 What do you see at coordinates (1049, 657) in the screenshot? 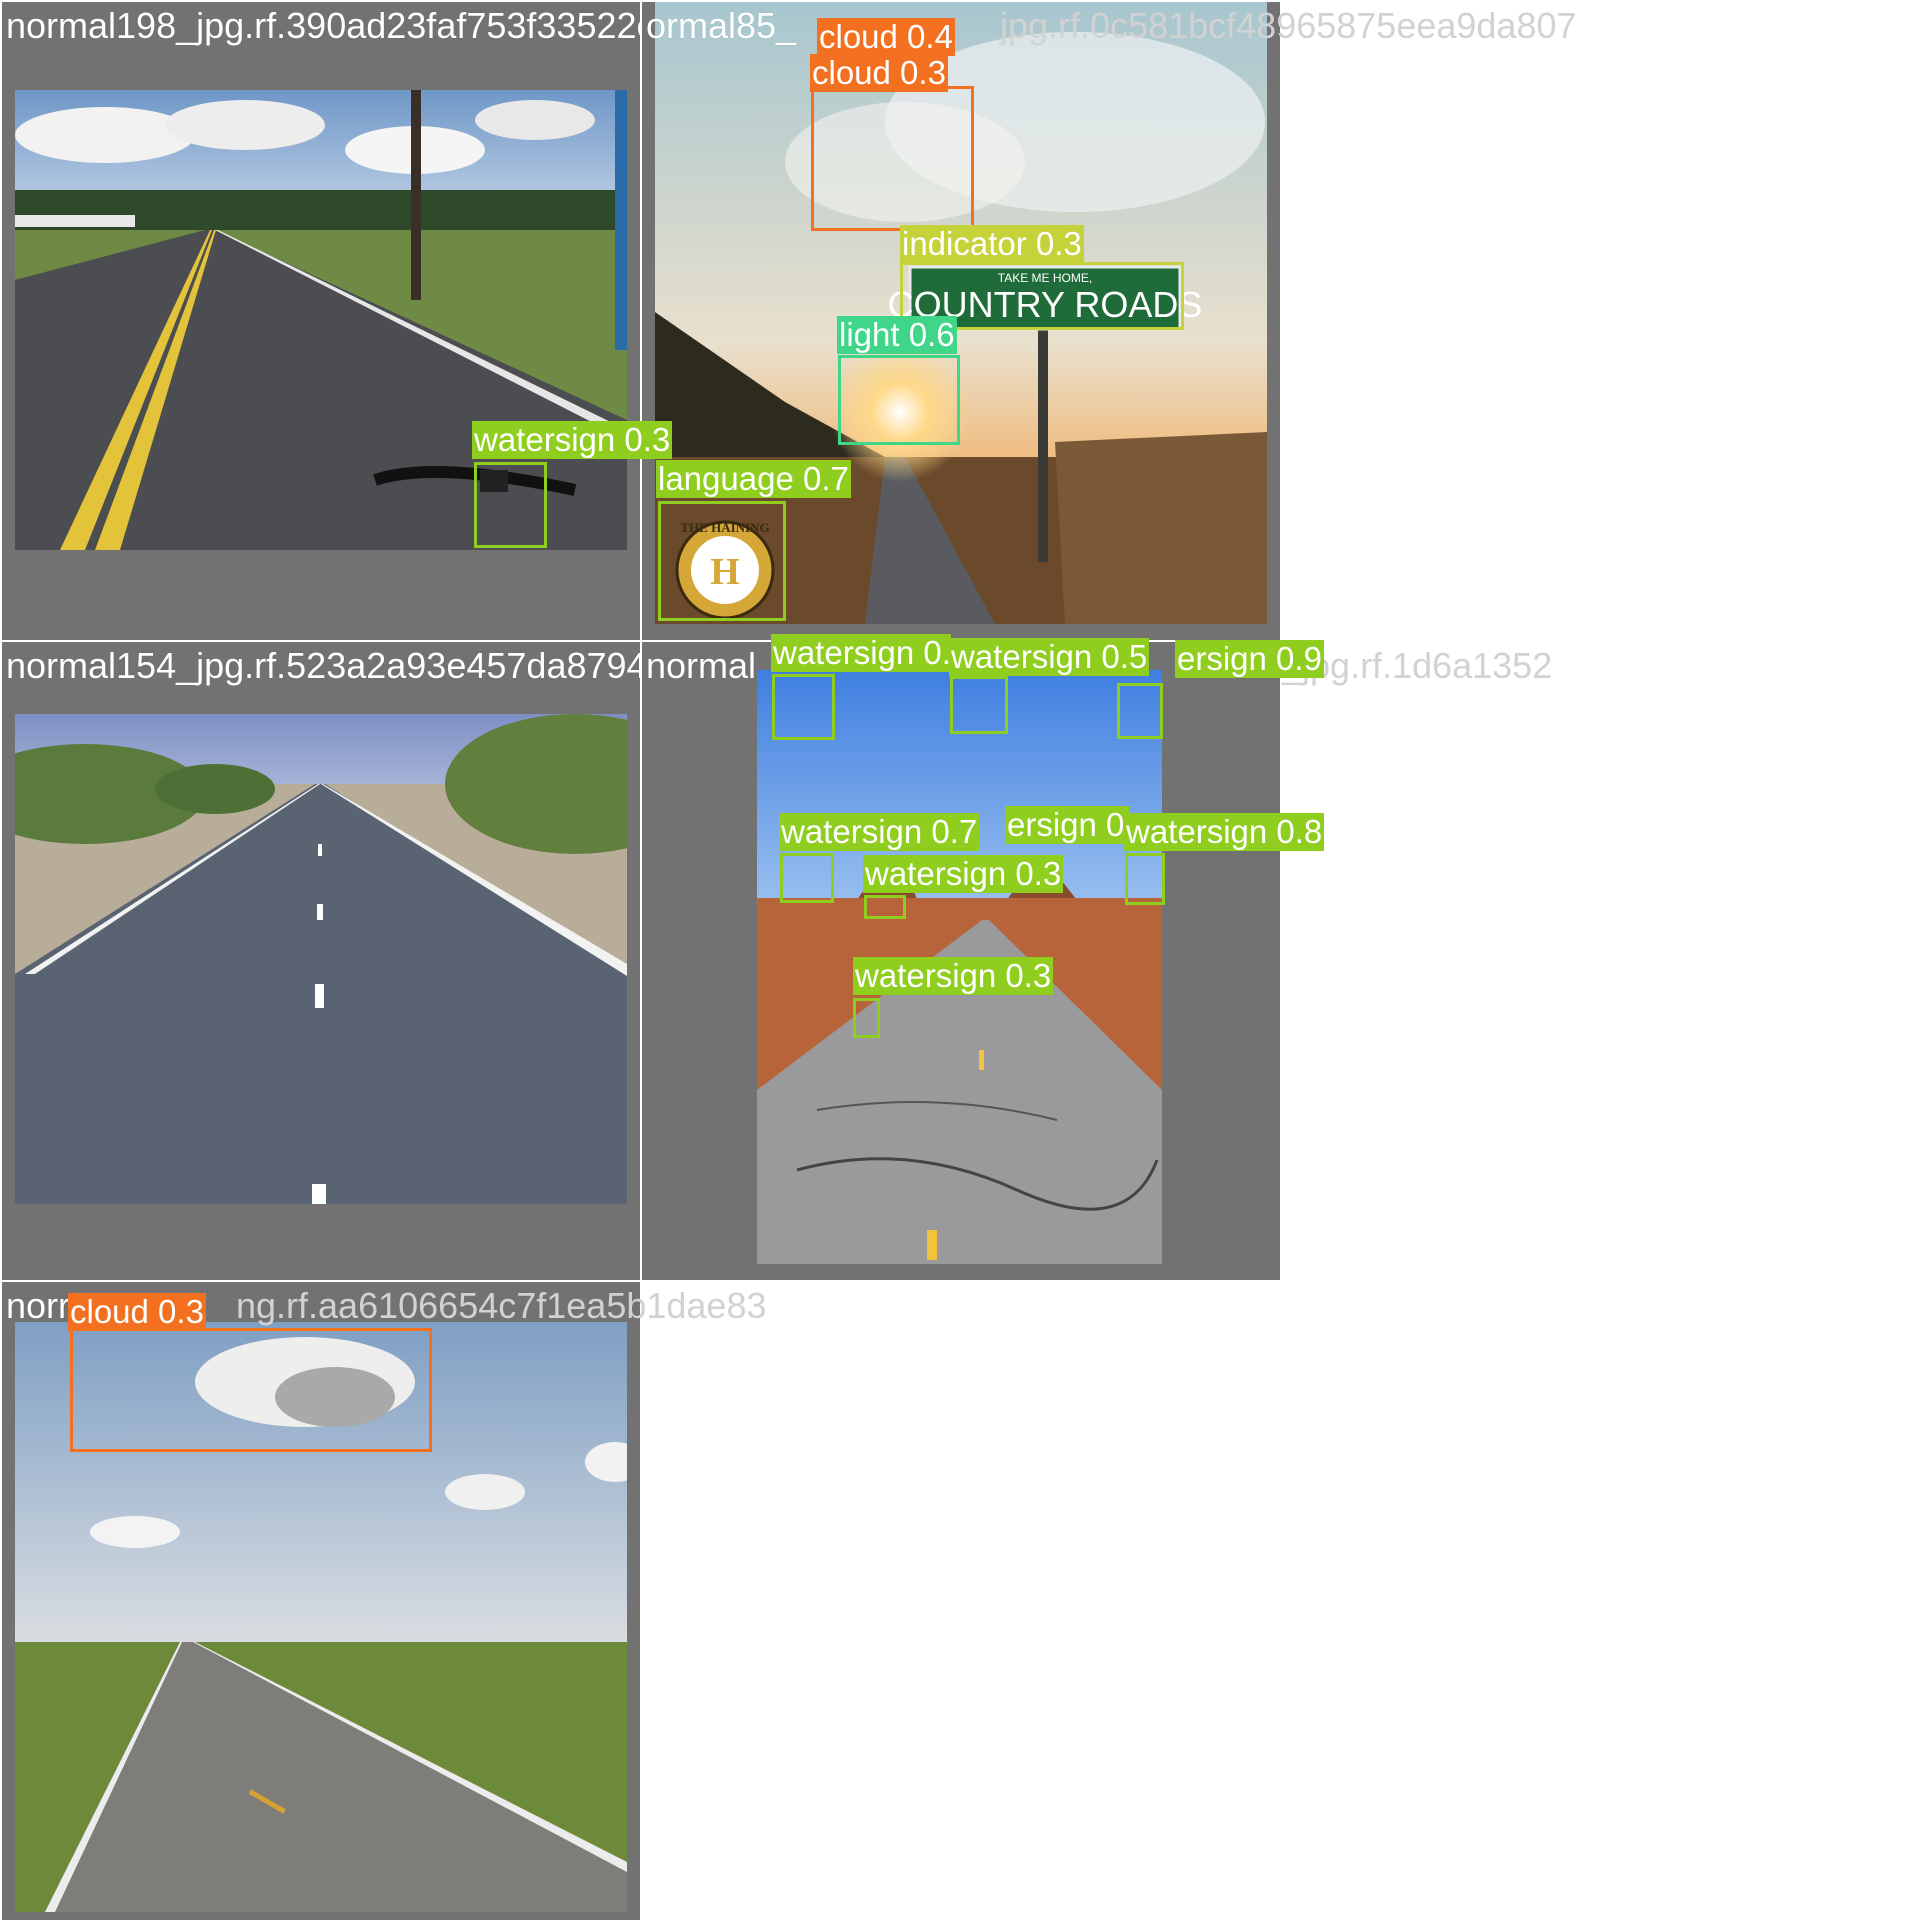
I see `detection-label: watersign 0.5` at bounding box center [1049, 657].